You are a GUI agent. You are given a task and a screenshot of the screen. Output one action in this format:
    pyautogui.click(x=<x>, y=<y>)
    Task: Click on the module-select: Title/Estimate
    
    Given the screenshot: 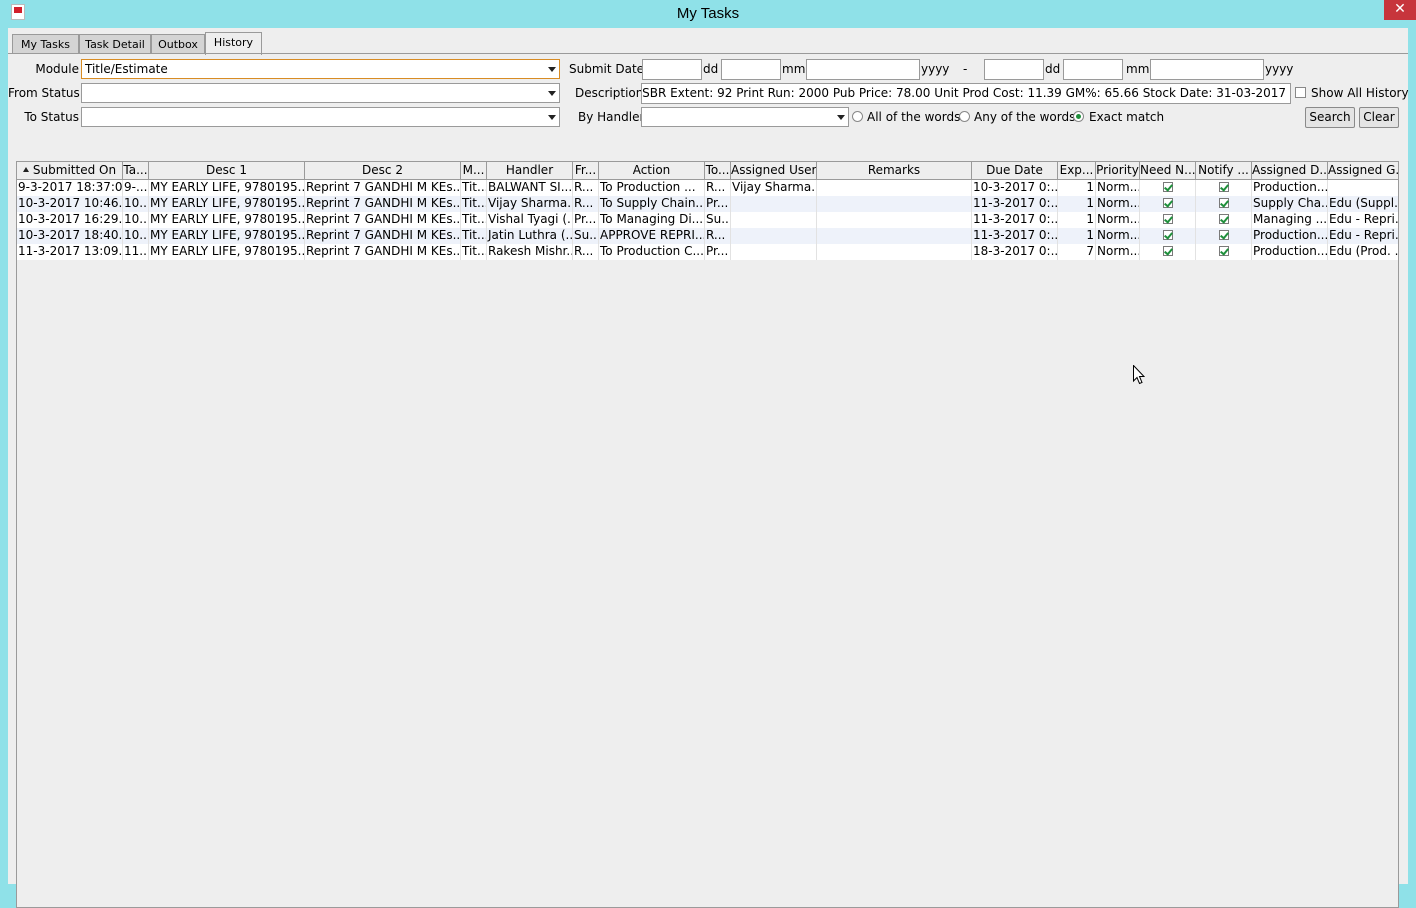 What is the action you would take?
    pyautogui.click(x=320, y=69)
    